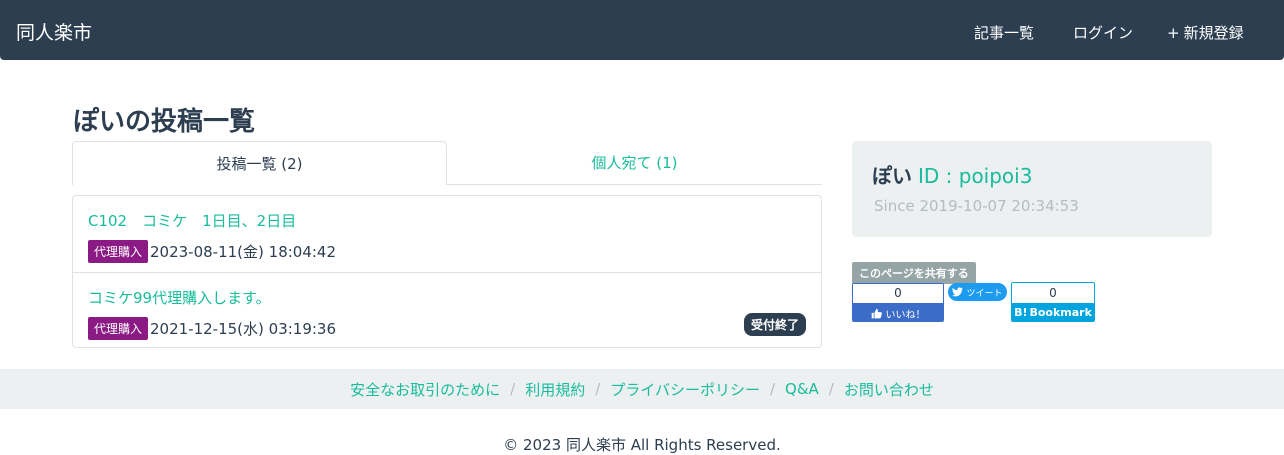  What do you see at coordinates (889, 389) in the screenshot?
I see `footer-link-contact: お問い合わせ` at bounding box center [889, 389].